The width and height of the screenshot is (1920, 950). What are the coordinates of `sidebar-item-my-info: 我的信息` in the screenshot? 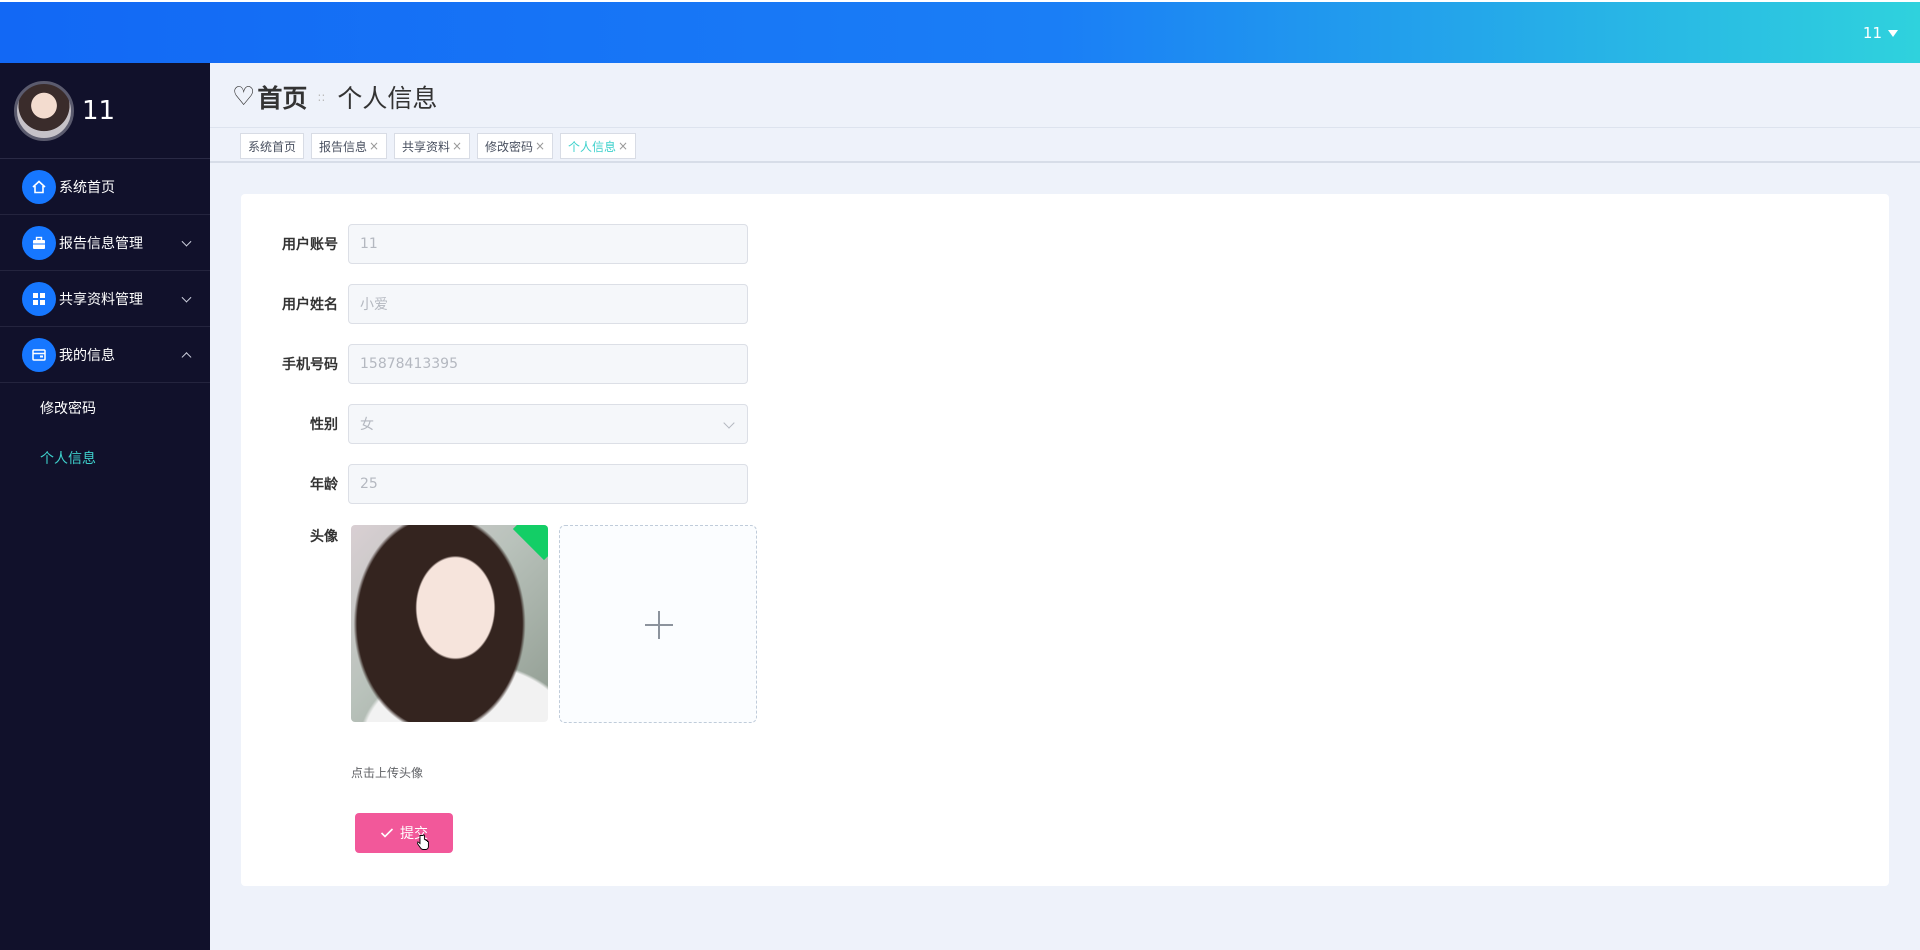 It's located at (105, 355).